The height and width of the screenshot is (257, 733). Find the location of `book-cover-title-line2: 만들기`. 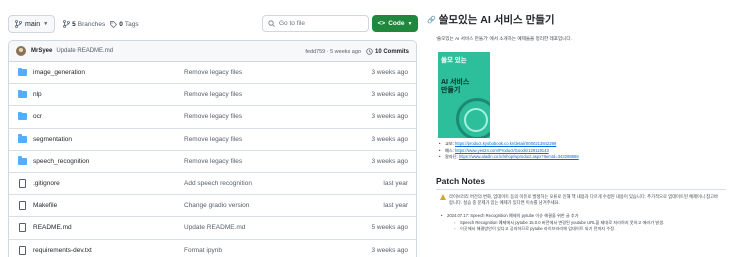

book-cover-title-line2: 만들기 is located at coordinates (451, 90).